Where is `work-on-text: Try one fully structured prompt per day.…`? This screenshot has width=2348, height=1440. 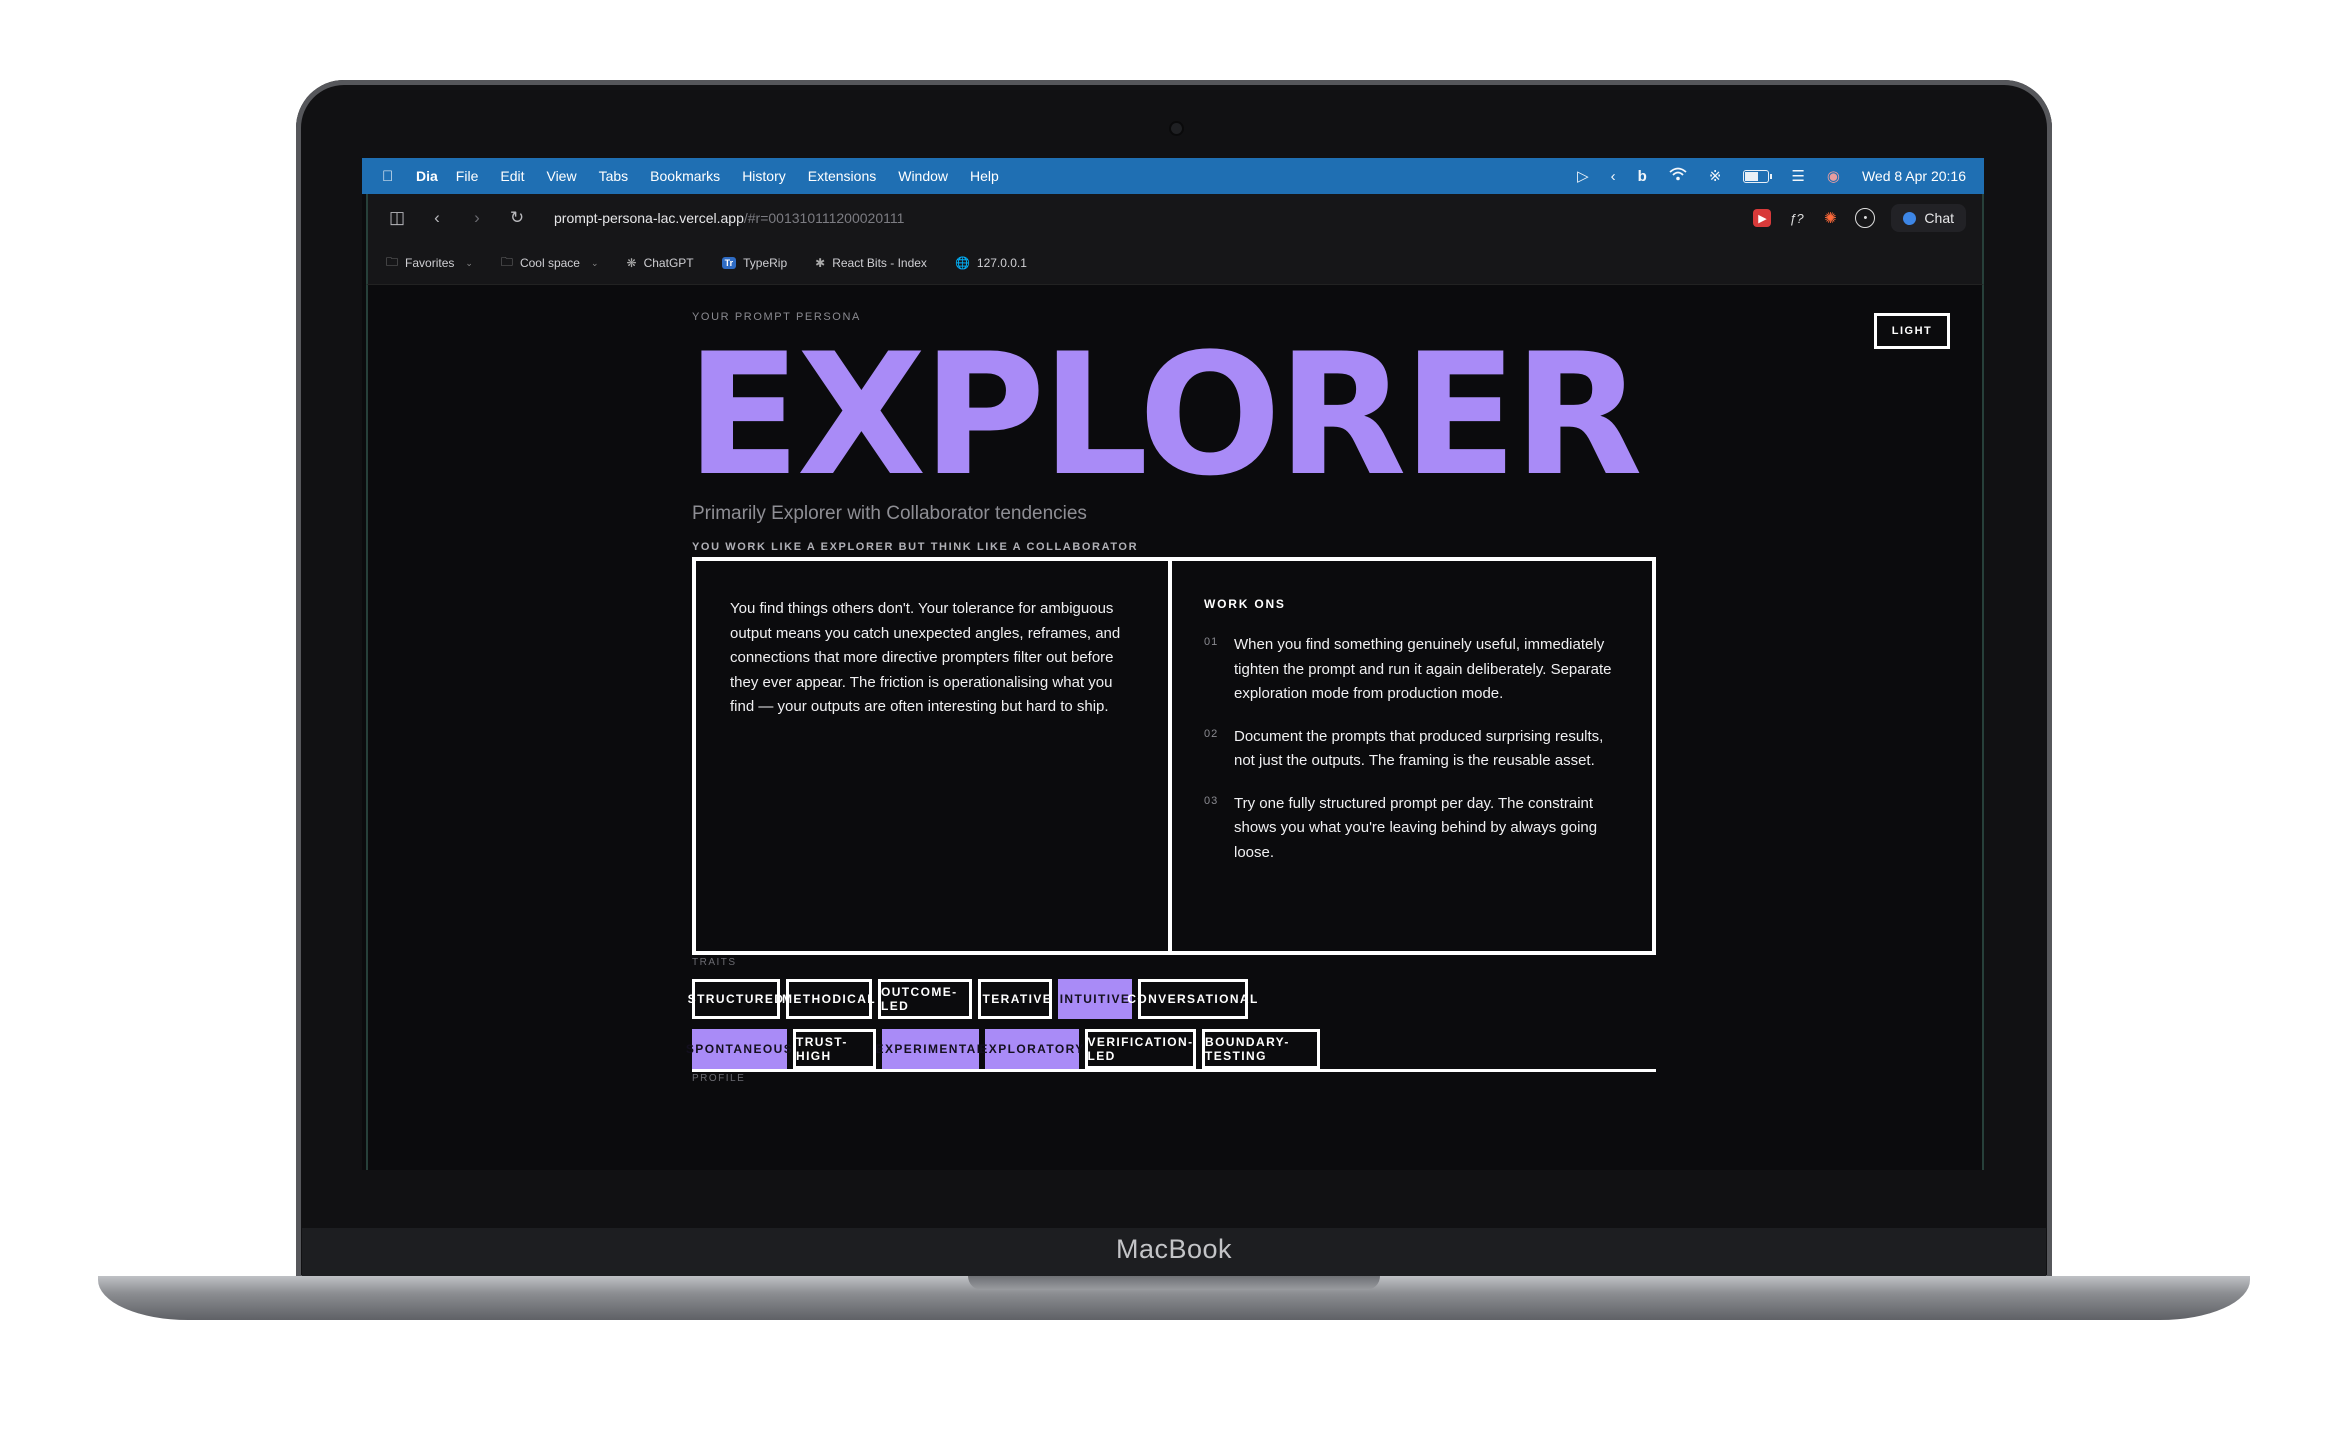 work-on-text: Try one fully structured prompt per day.… is located at coordinates (1416, 827).